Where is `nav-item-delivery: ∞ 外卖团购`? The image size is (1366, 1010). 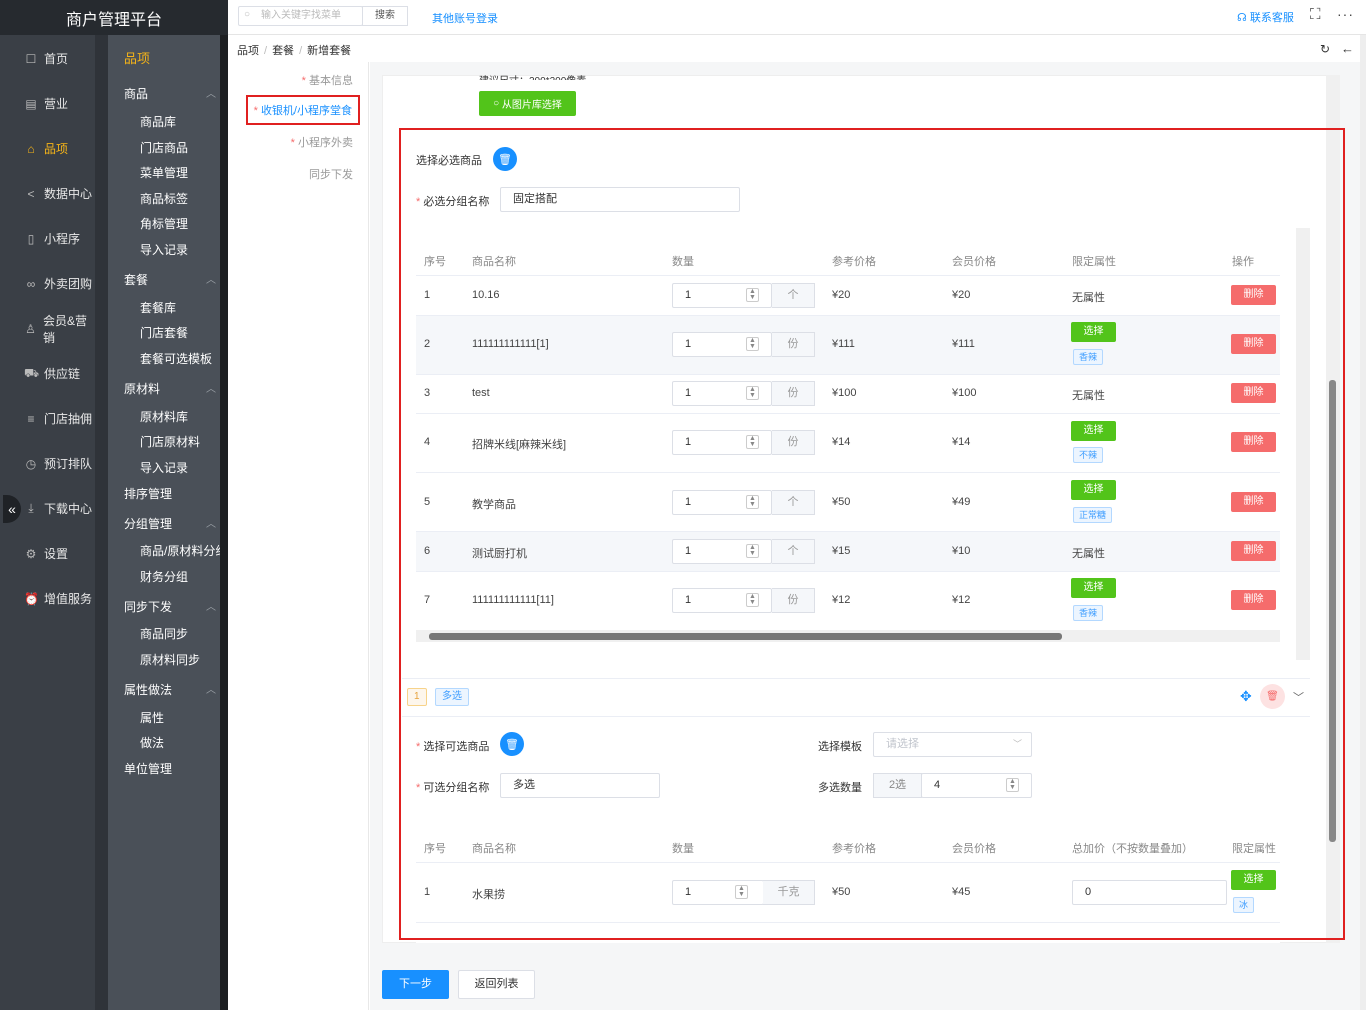
nav-item-delivery: ∞ 外卖团购 is located at coordinates (47, 283).